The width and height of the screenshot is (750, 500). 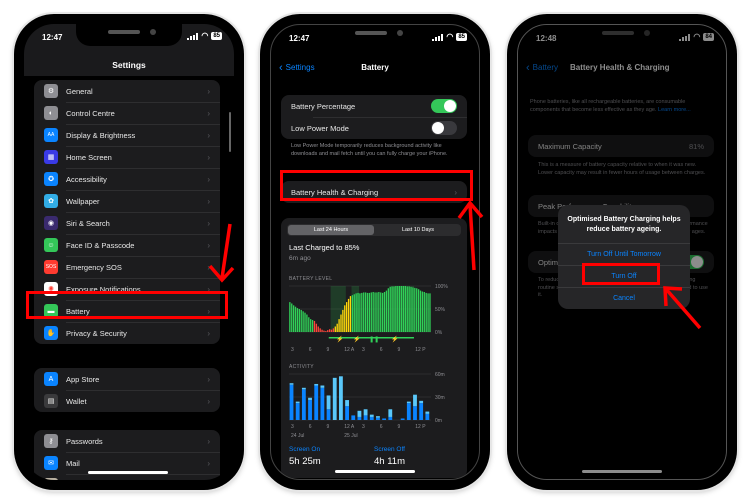 I want to click on highlight-turn-off-button, so click(x=621, y=274).